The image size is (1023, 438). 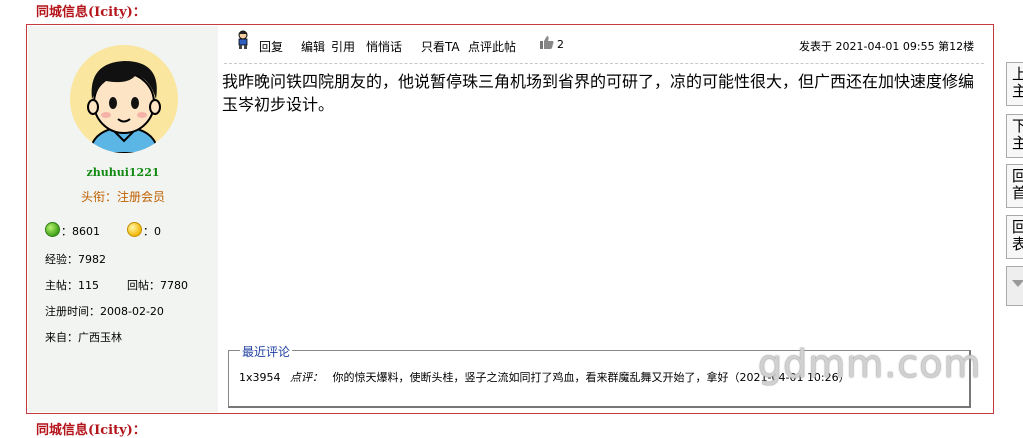 I want to click on next-section-title: 同城信息(Icity)：, so click(x=91, y=430).